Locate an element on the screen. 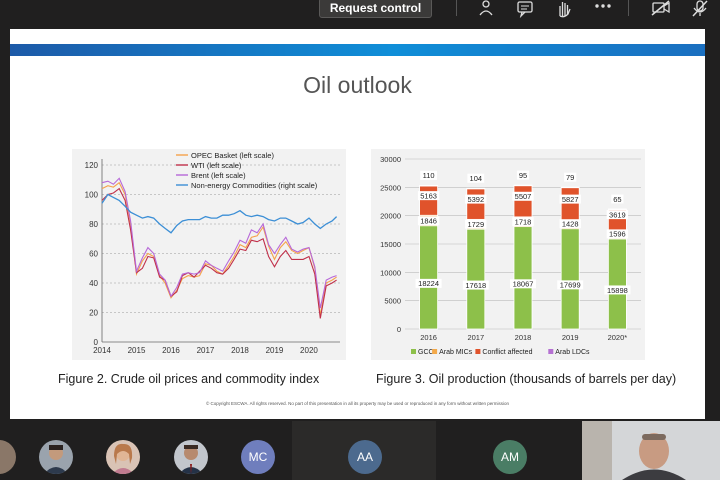  participant-tile-edge is located at coordinates (10, 450).